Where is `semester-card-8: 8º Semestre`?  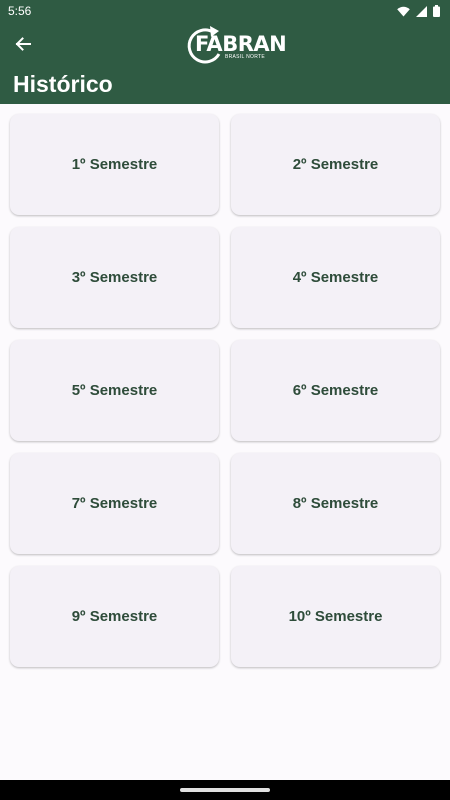 semester-card-8: 8º Semestre is located at coordinates (335, 503).